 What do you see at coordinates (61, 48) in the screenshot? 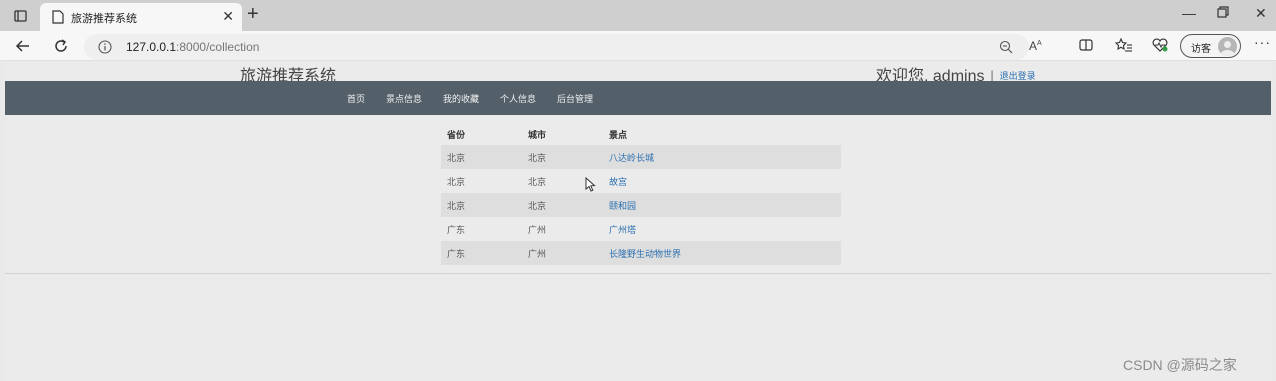
I see `refresh-icon` at bounding box center [61, 48].